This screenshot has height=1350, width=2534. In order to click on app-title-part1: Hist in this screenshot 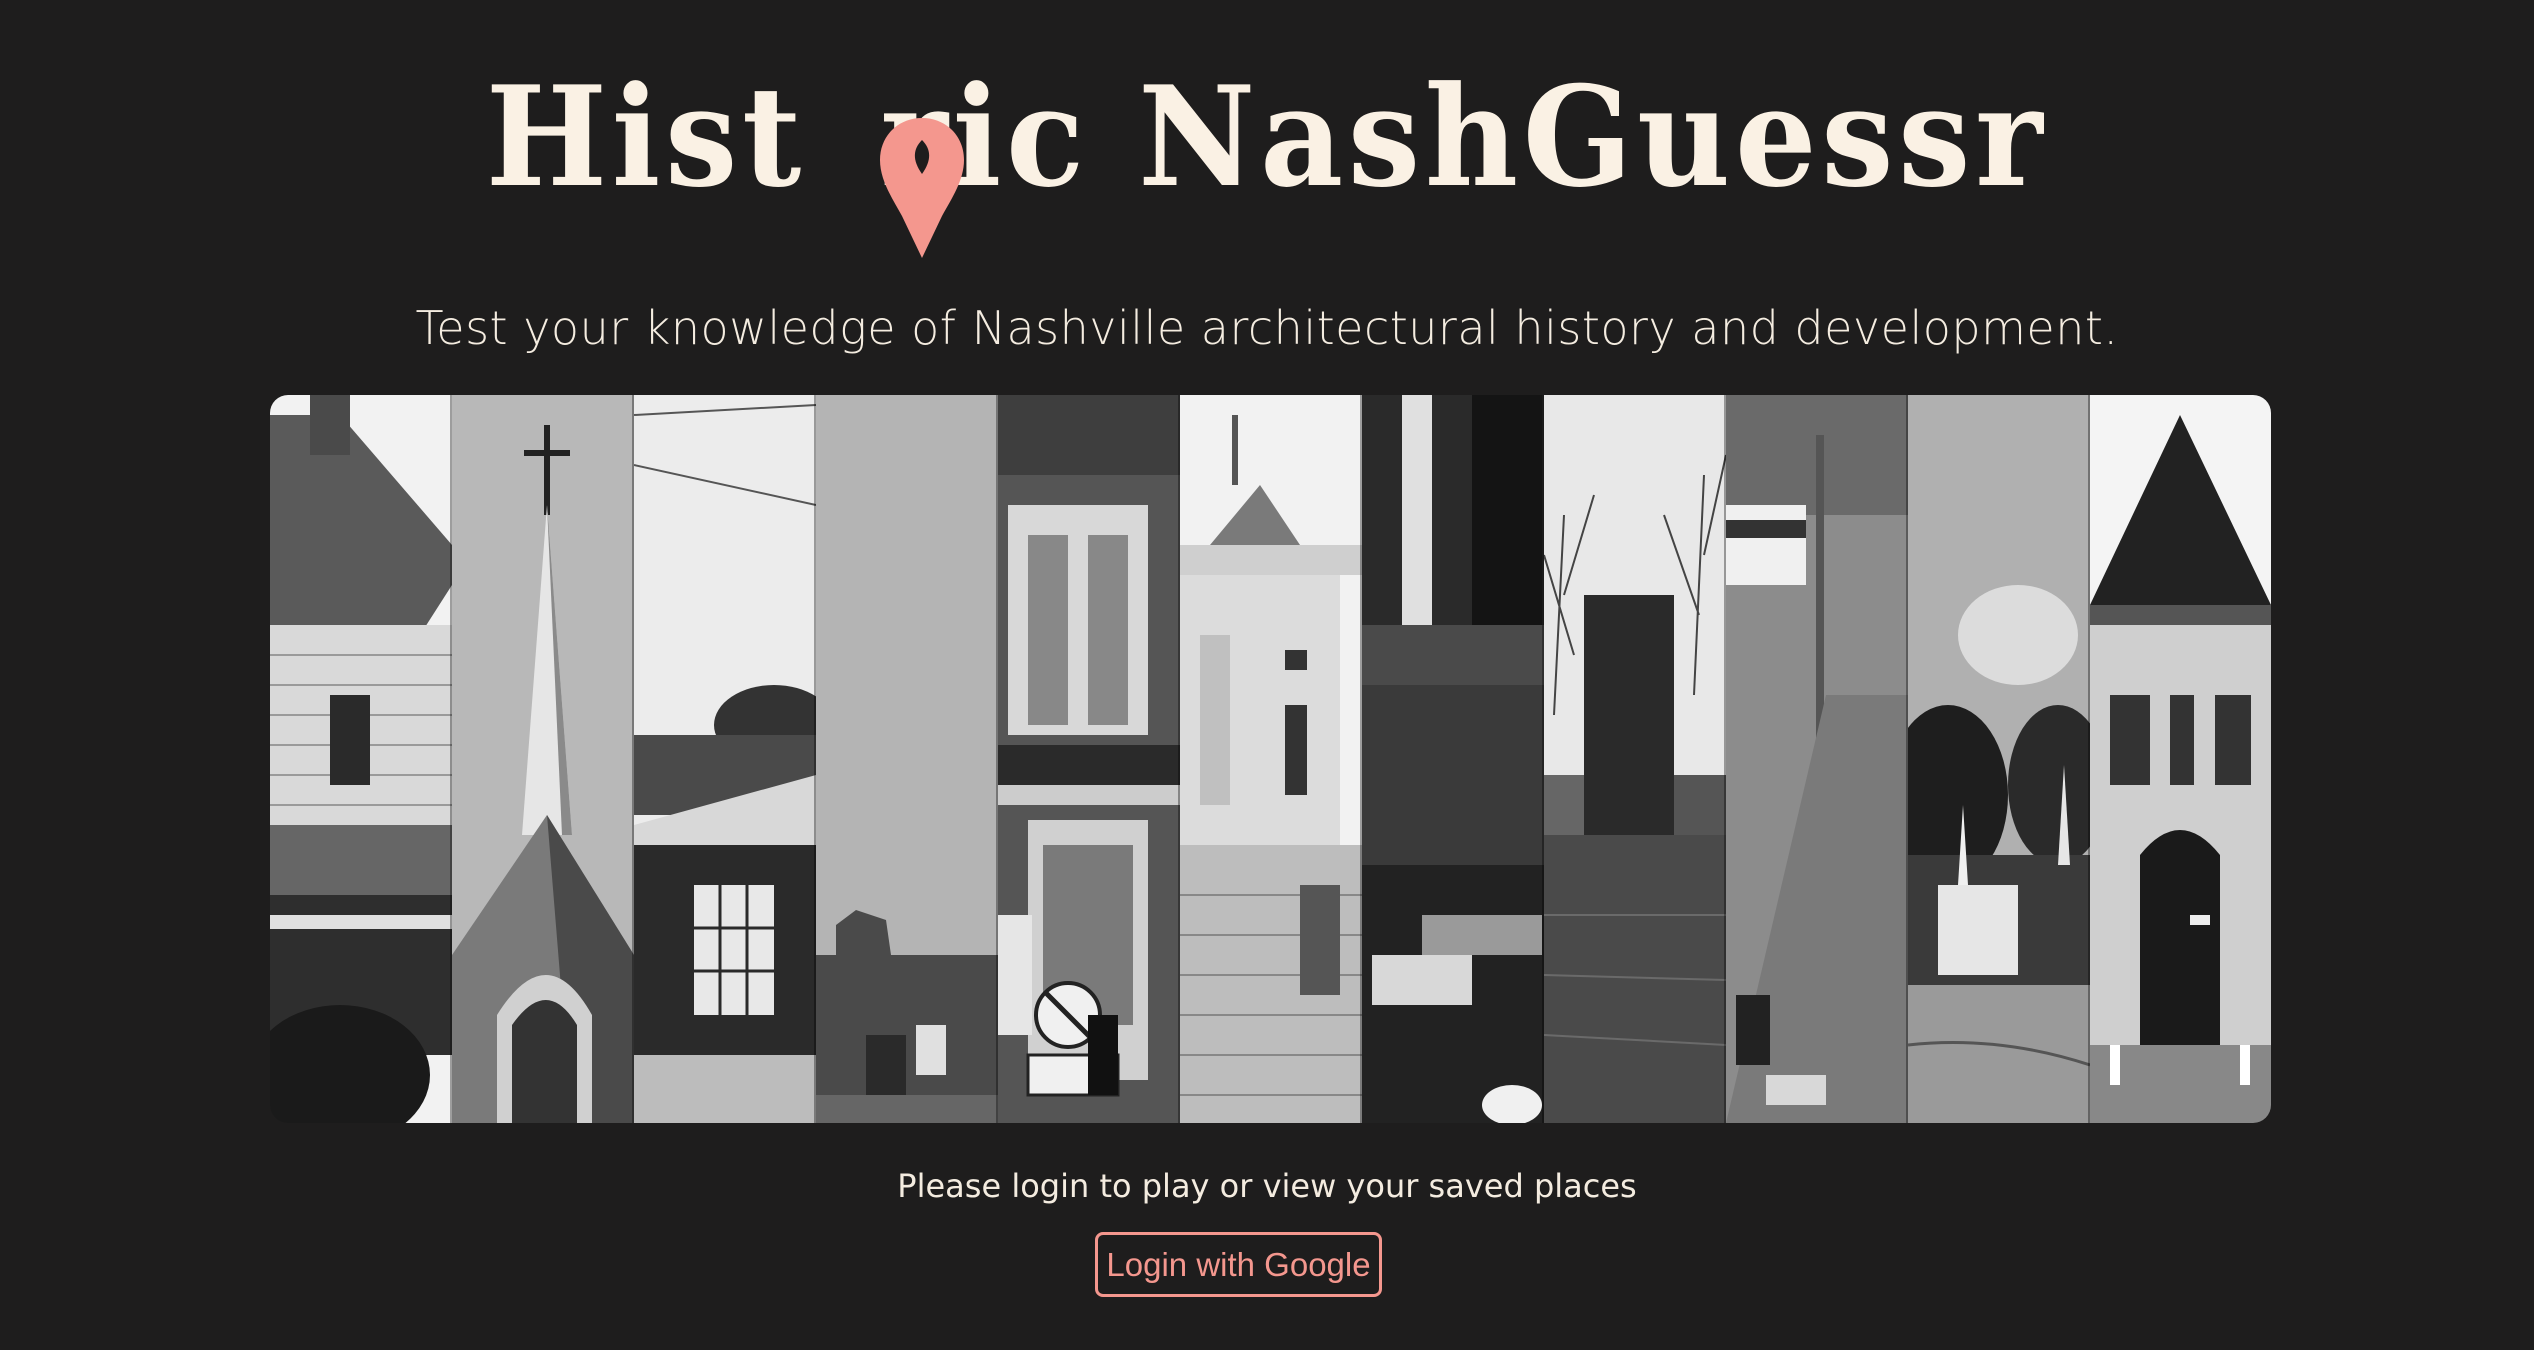, I will do `click(646, 136)`.